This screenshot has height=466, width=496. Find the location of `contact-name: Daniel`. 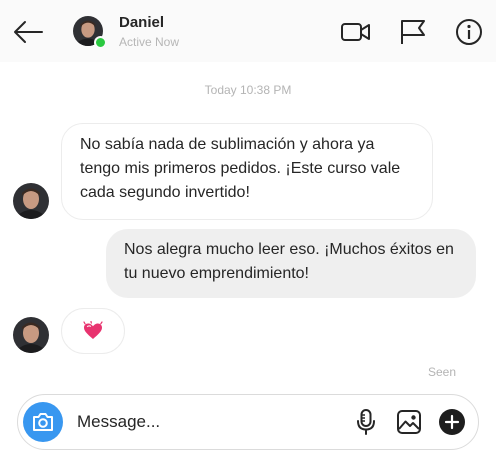

contact-name: Daniel is located at coordinates (141, 22).